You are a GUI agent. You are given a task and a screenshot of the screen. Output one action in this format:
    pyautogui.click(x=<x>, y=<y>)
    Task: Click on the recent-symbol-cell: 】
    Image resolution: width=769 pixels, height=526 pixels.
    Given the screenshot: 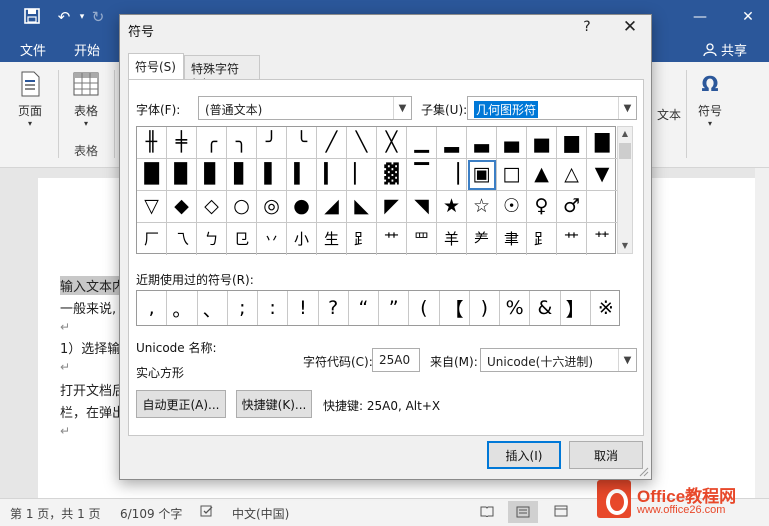 What is the action you would take?
    pyautogui.click(x=576, y=308)
    